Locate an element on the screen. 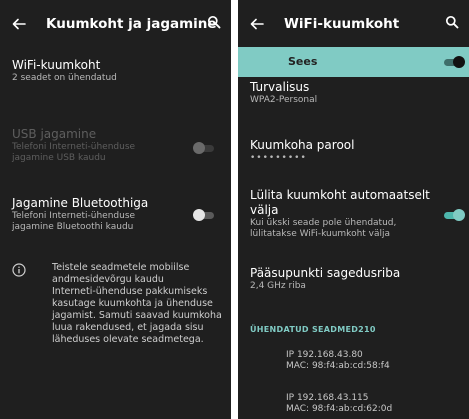 This screenshot has height=419, width=469. bluetooth-tethering-switch is located at coordinates (204, 215).